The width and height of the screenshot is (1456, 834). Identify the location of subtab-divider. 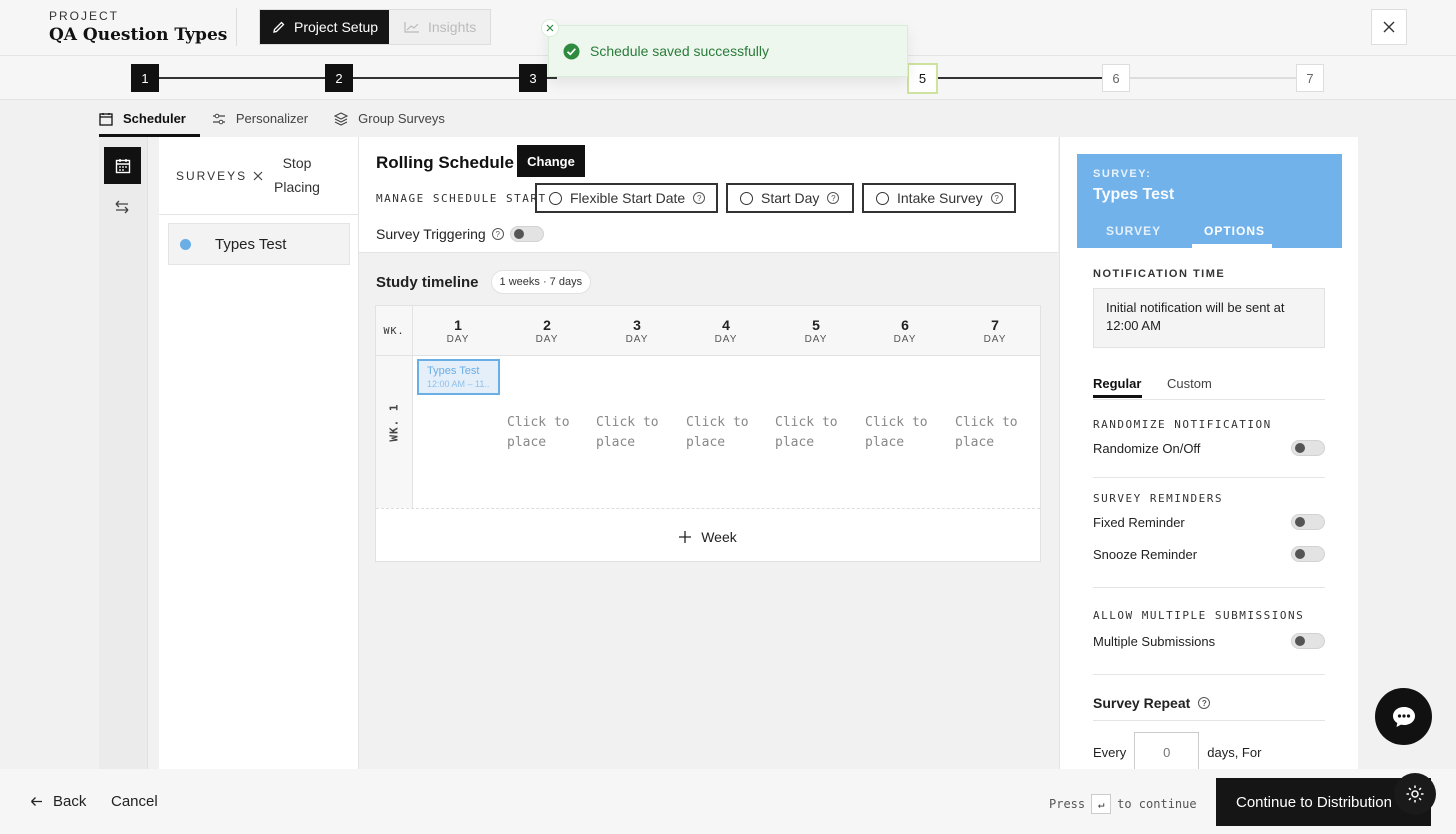
(1209, 399).